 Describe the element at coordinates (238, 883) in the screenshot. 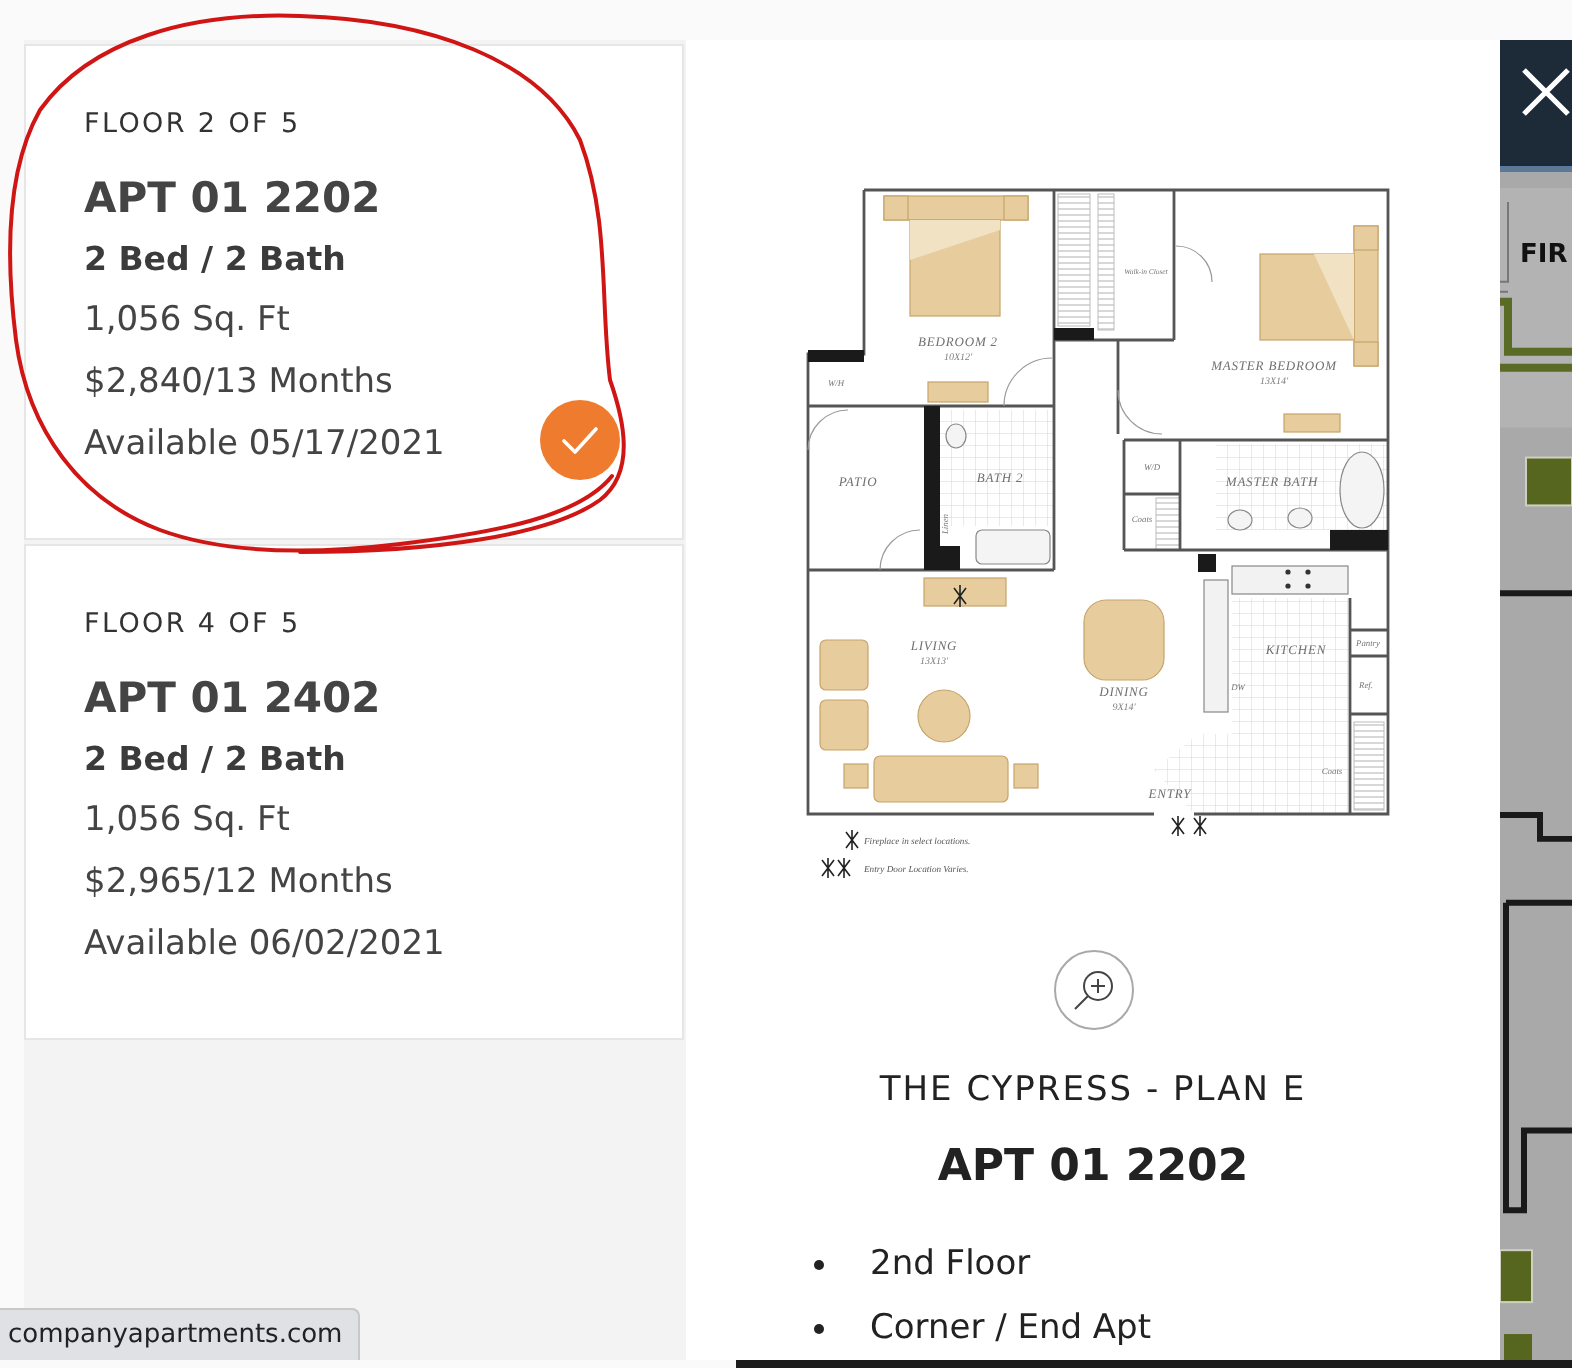

I see `price-text: $2,965/12 Months` at that location.